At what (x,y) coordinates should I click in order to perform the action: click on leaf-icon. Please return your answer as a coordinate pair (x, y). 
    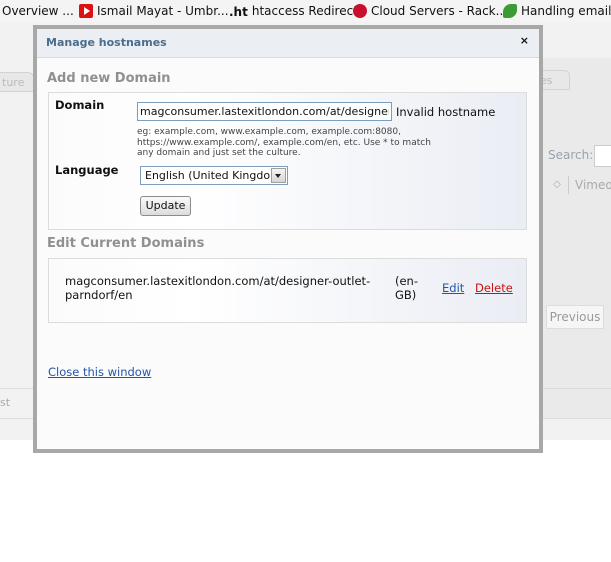
    Looking at the image, I should click on (510, 11).